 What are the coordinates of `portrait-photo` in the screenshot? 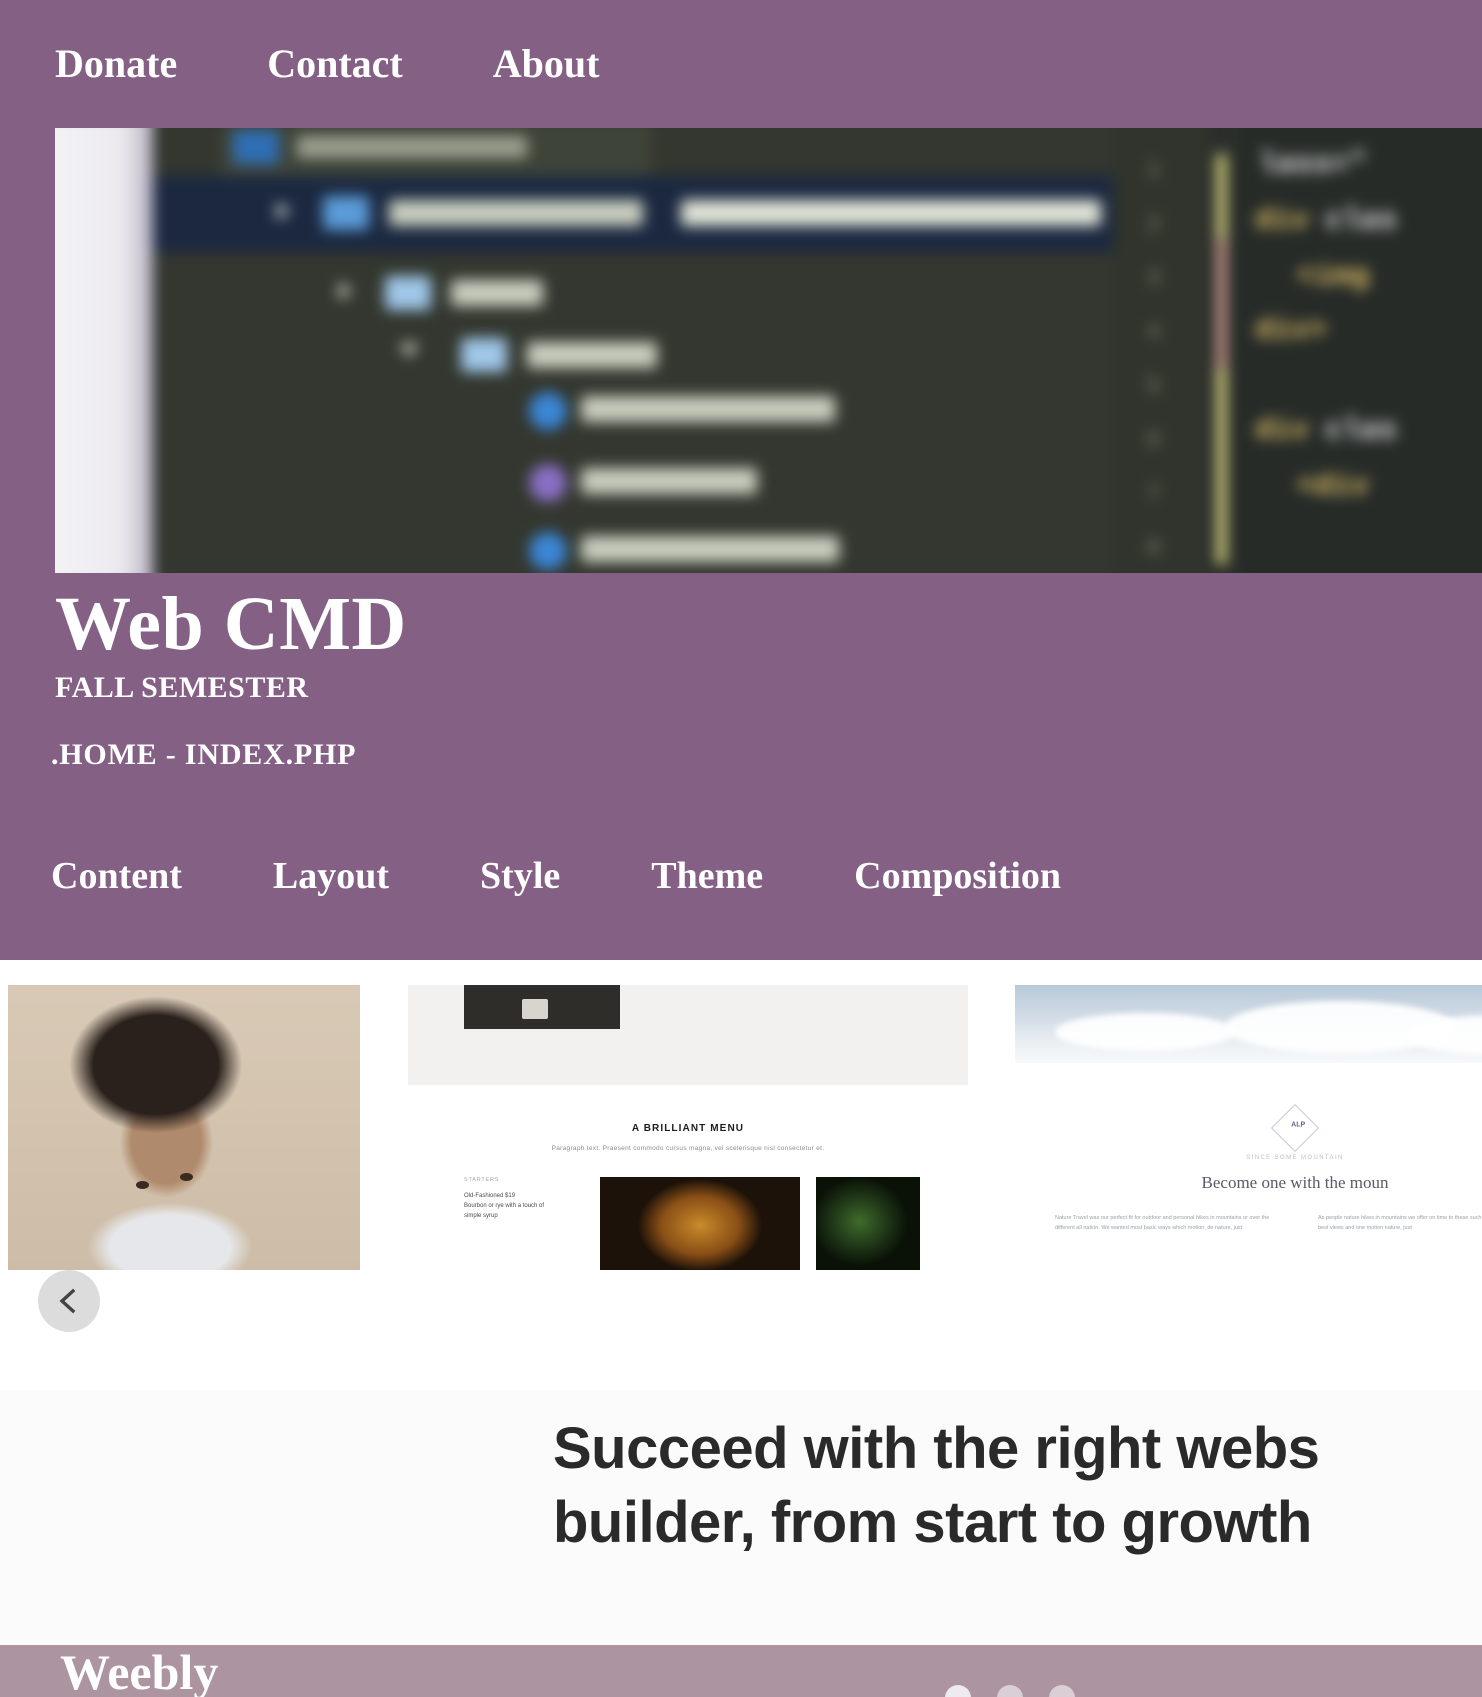 It's located at (184, 1127).